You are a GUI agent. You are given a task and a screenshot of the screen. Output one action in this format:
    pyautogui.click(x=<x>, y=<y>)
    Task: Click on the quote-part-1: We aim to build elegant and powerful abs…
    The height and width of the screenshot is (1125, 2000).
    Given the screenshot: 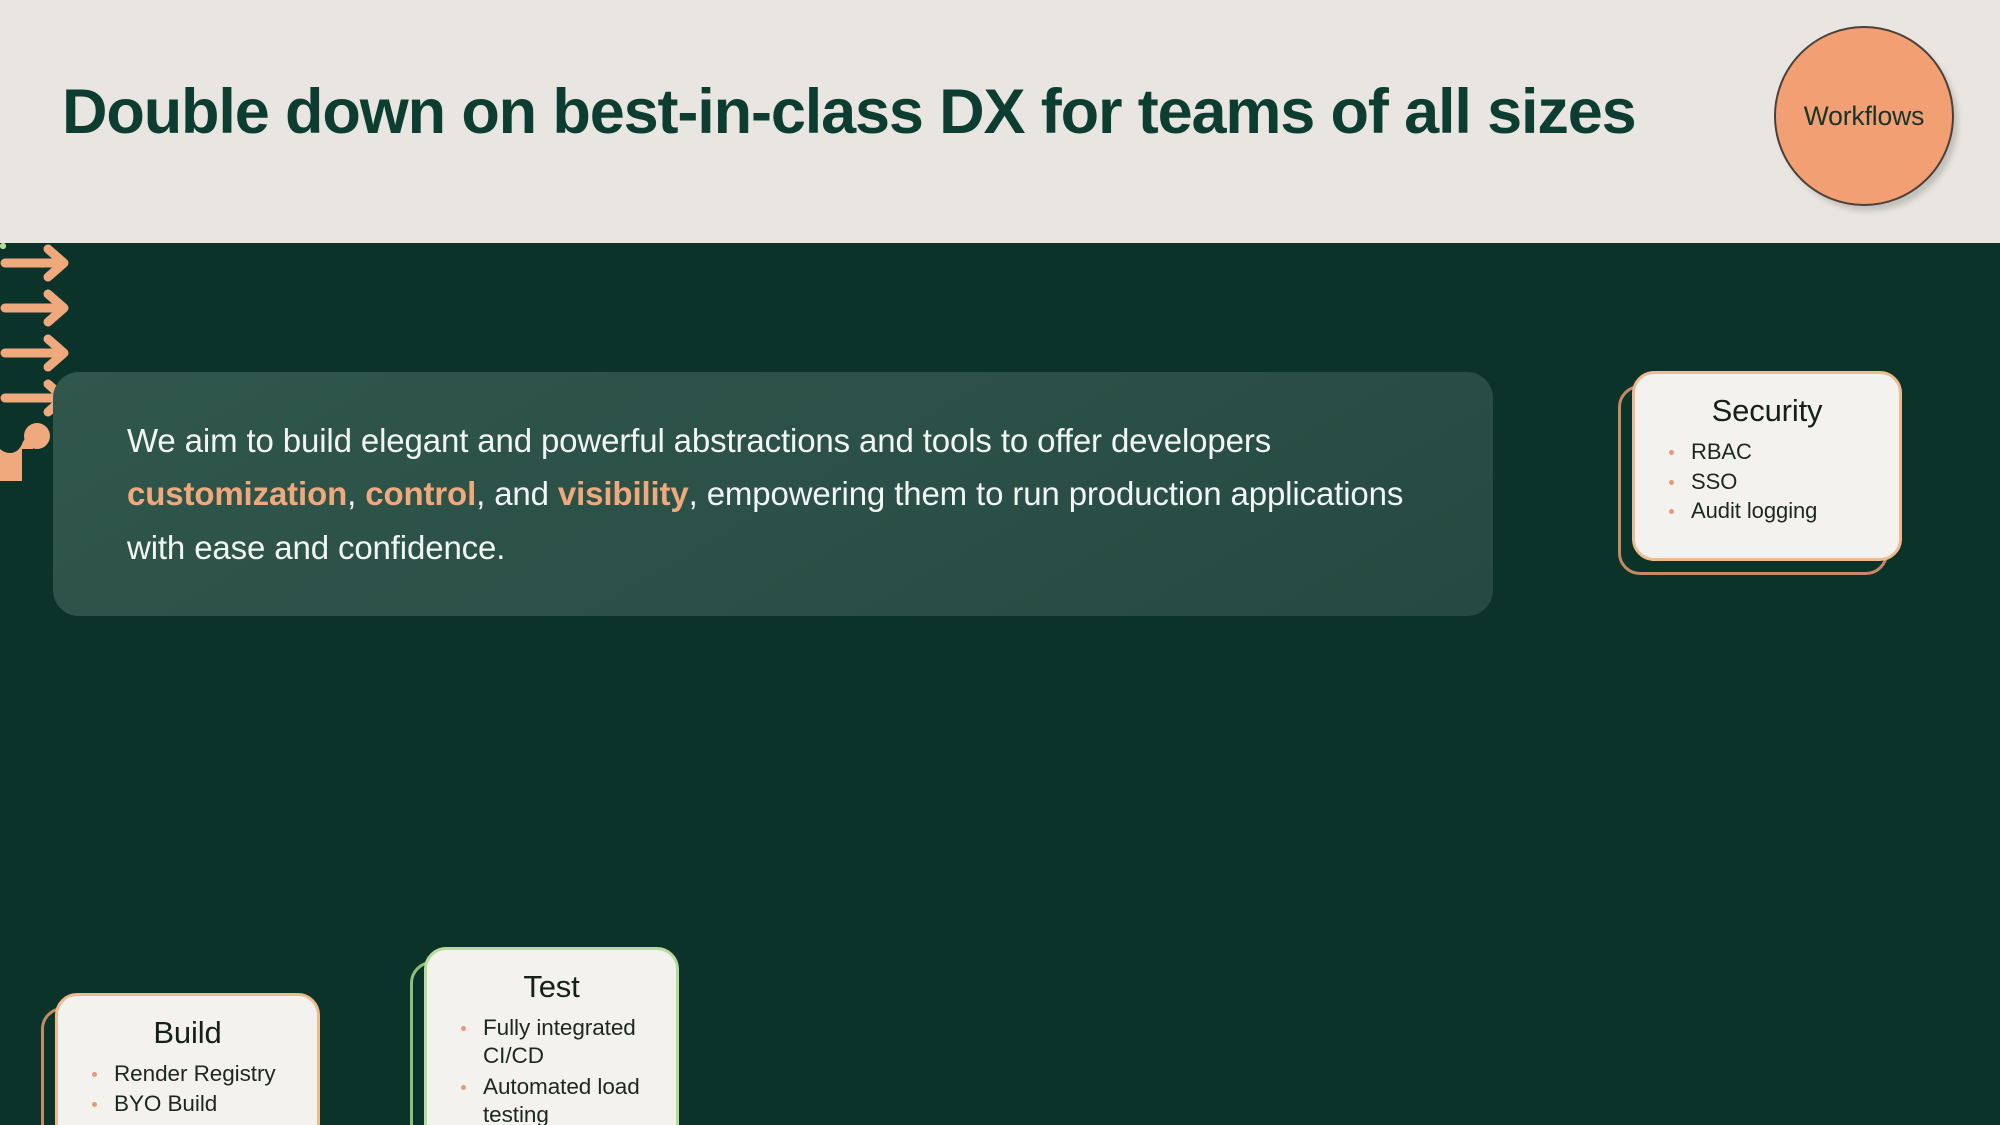 What is the action you would take?
    pyautogui.click(x=699, y=440)
    